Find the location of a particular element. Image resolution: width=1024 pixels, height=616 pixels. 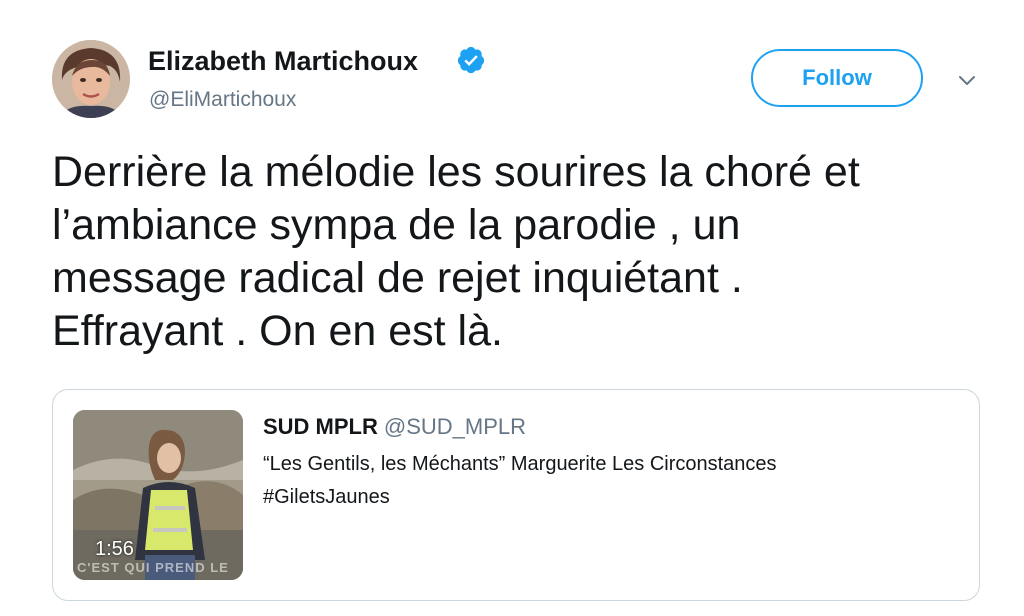

quoted-tweet-header: SUD MPLR @SUD_MPLR is located at coordinates (394, 428).